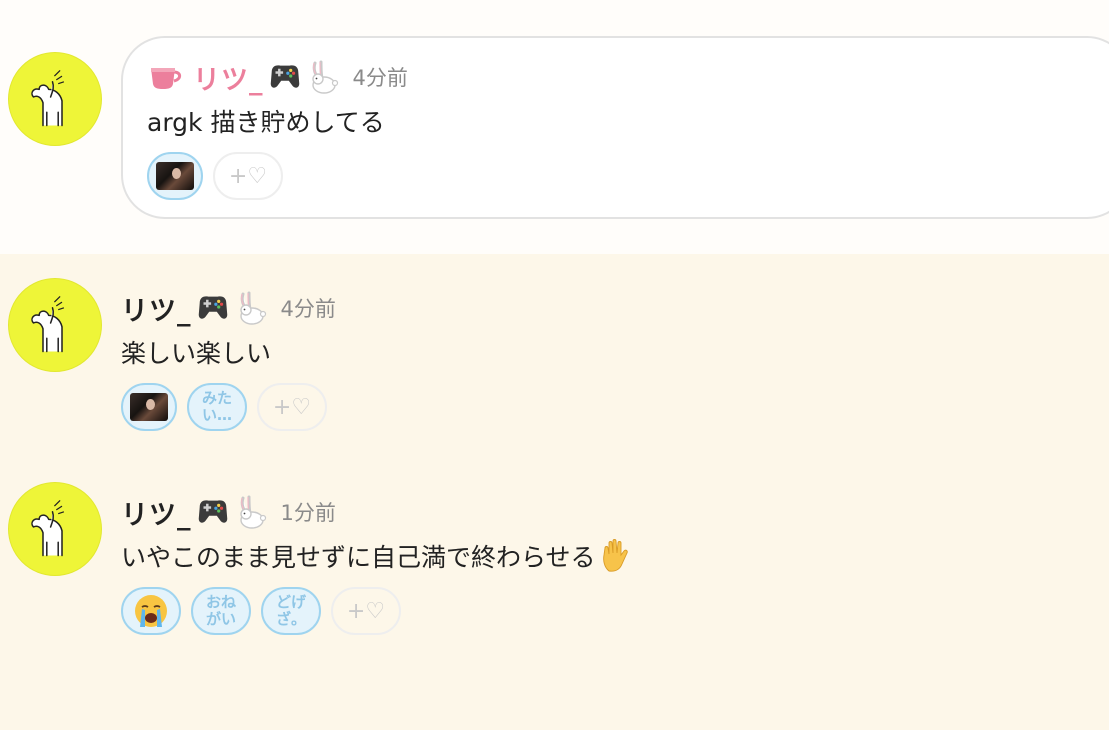 The width and height of the screenshot is (1109, 730). I want to click on crying-face-icon, so click(151, 611).